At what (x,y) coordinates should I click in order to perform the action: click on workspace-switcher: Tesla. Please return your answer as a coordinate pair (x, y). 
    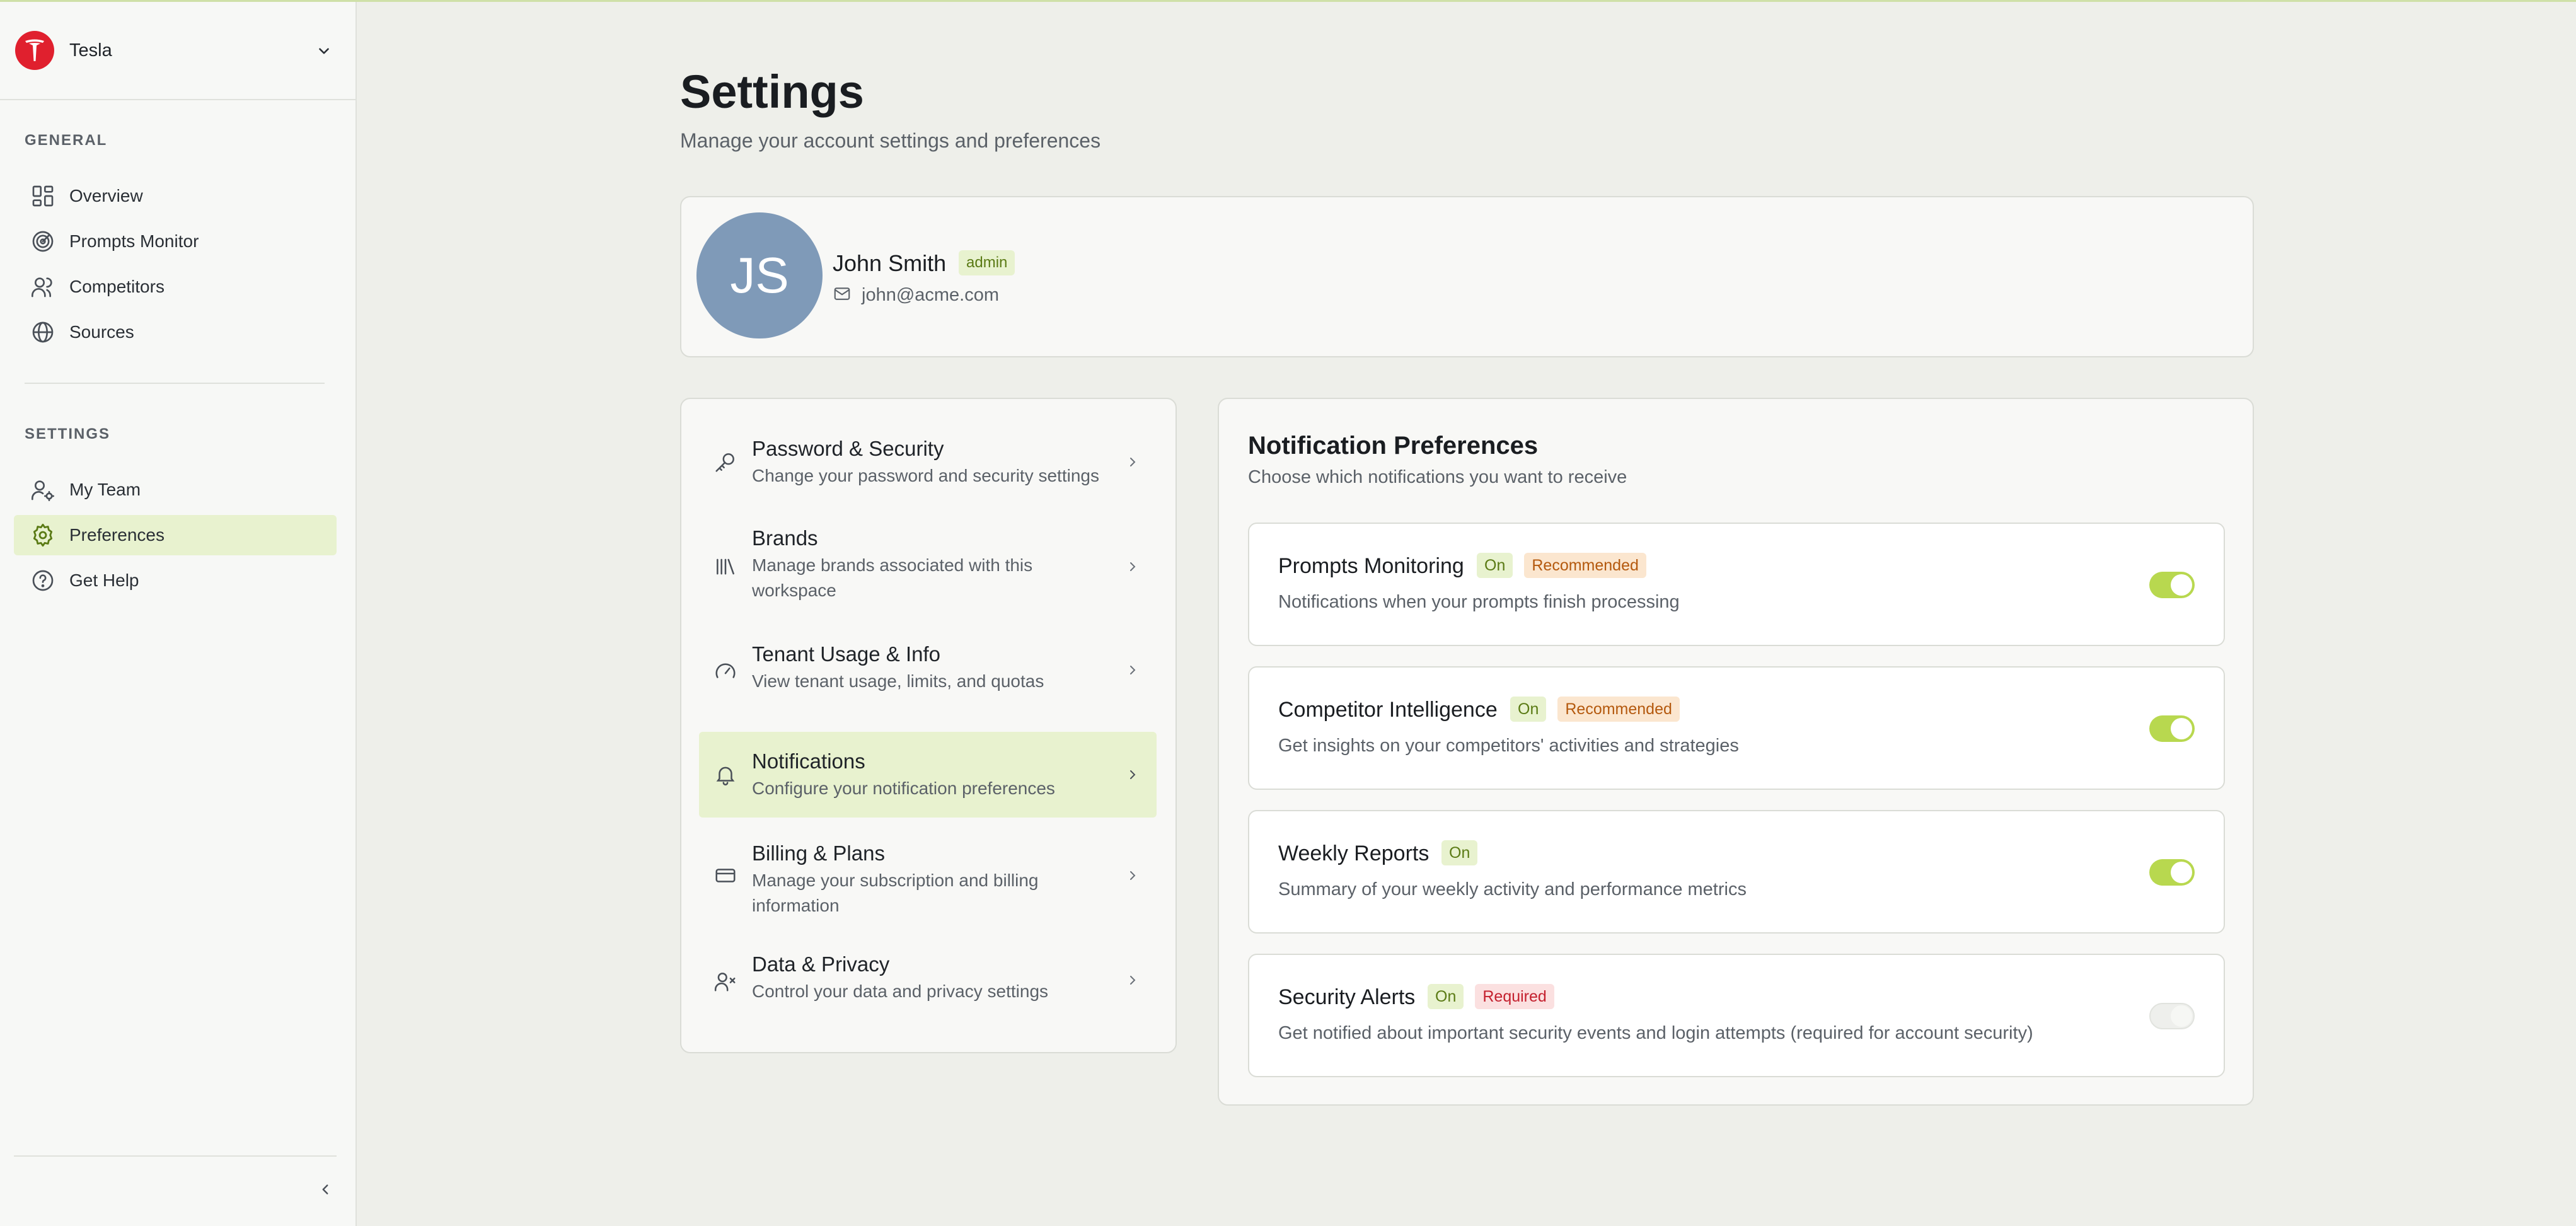
    Looking at the image, I should click on (179, 51).